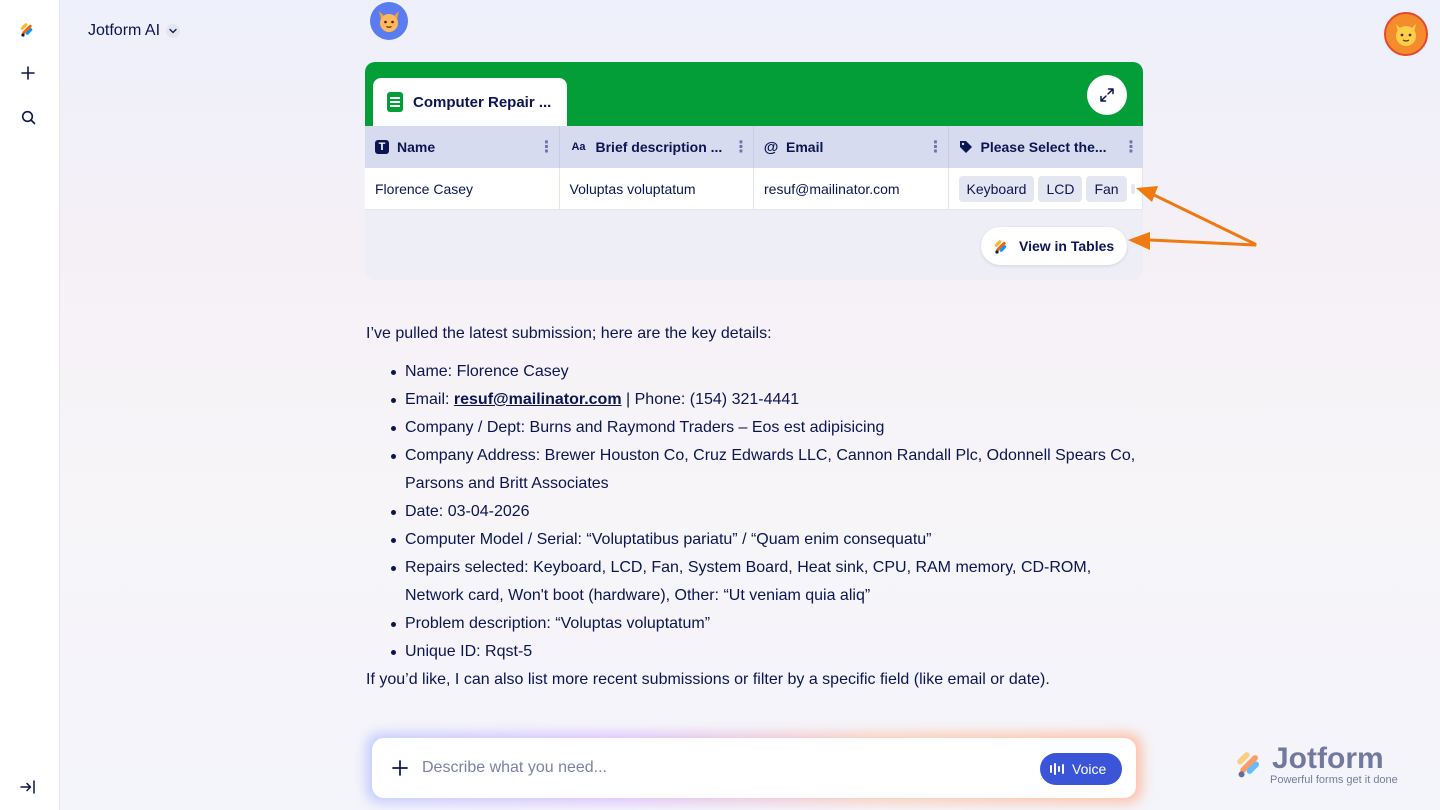 The image size is (1440, 810). Describe the element at coordinates (996, 188) in the screenshot. I see `chip: Keyboard` at that location.